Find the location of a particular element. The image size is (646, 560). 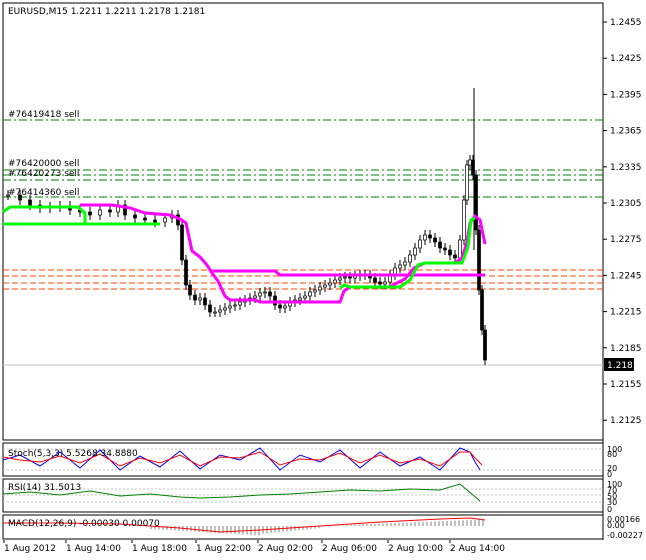

price-scale-label: 1.2425 is located at coordinates (626, 59).